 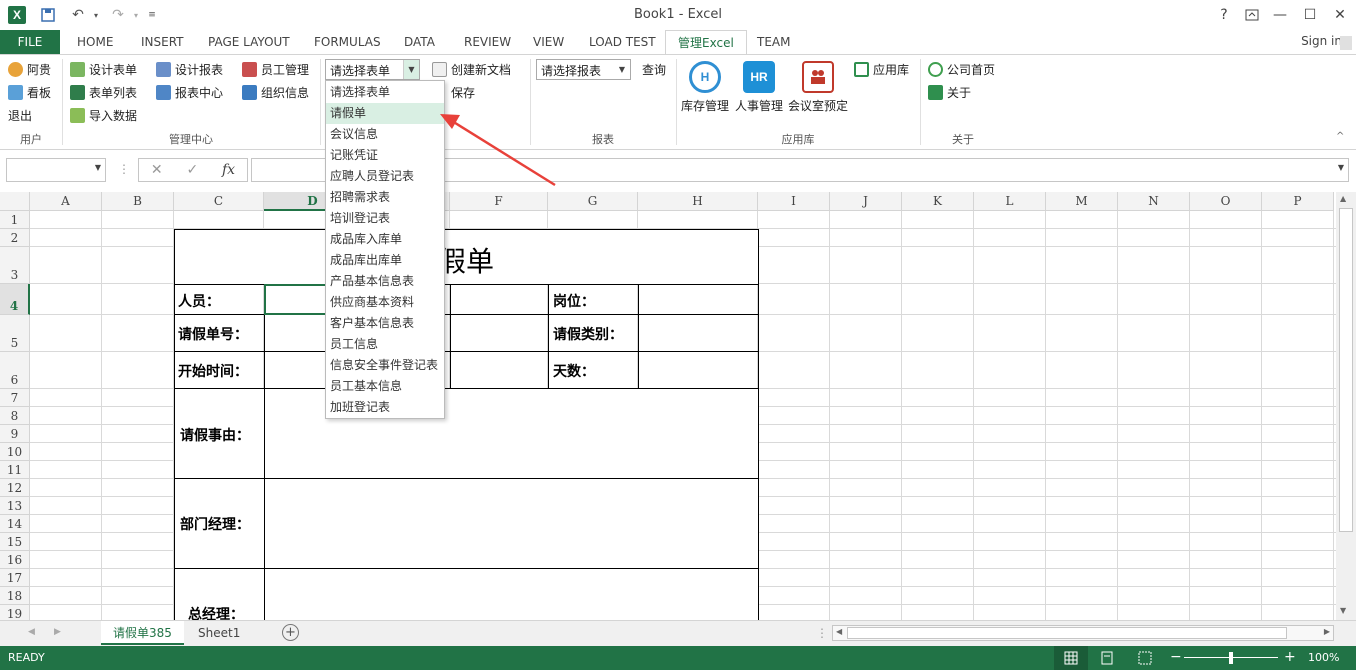 What do you see at coordinates (1231, 658) in the screenshot?
I see `zoom-slider-thumb` at bounding box center [1231, 658].